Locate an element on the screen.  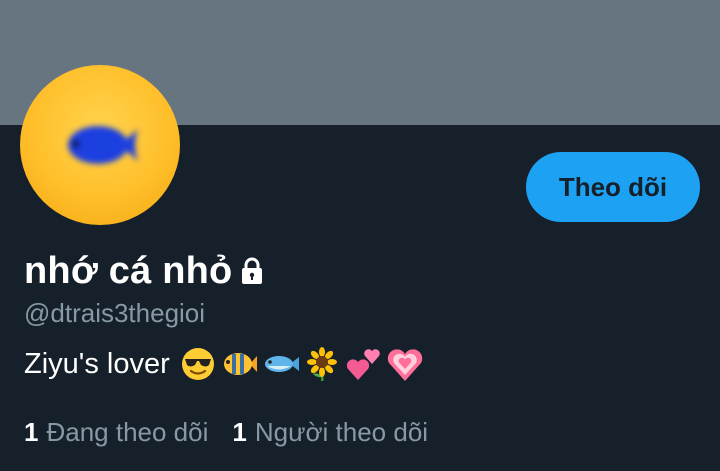
following-count: 1 is located at coordinates (31, 431).